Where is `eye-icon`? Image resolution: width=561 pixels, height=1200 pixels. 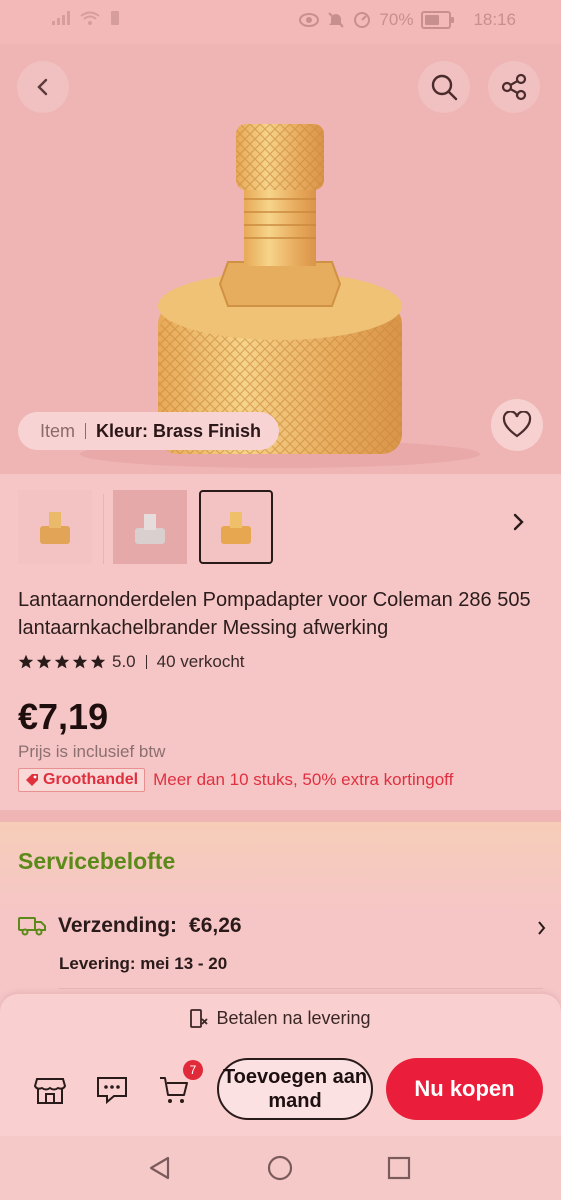 eye-icon is located at coordinates (309, 20).